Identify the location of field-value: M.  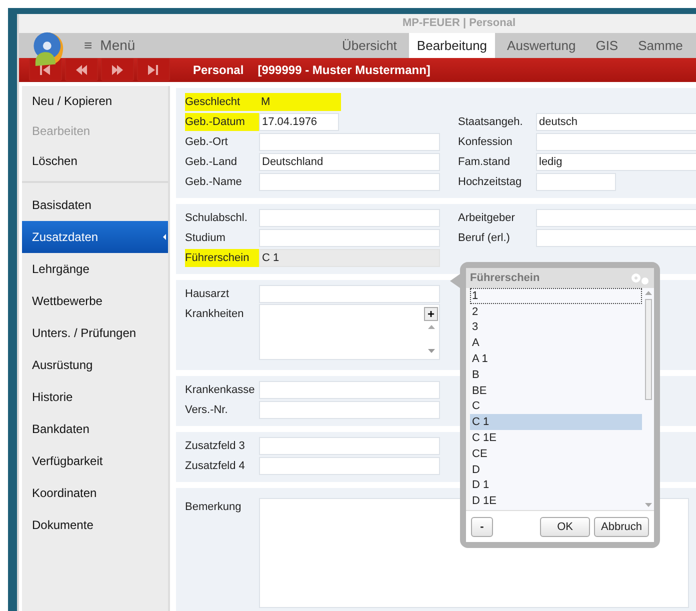
(300, 102).